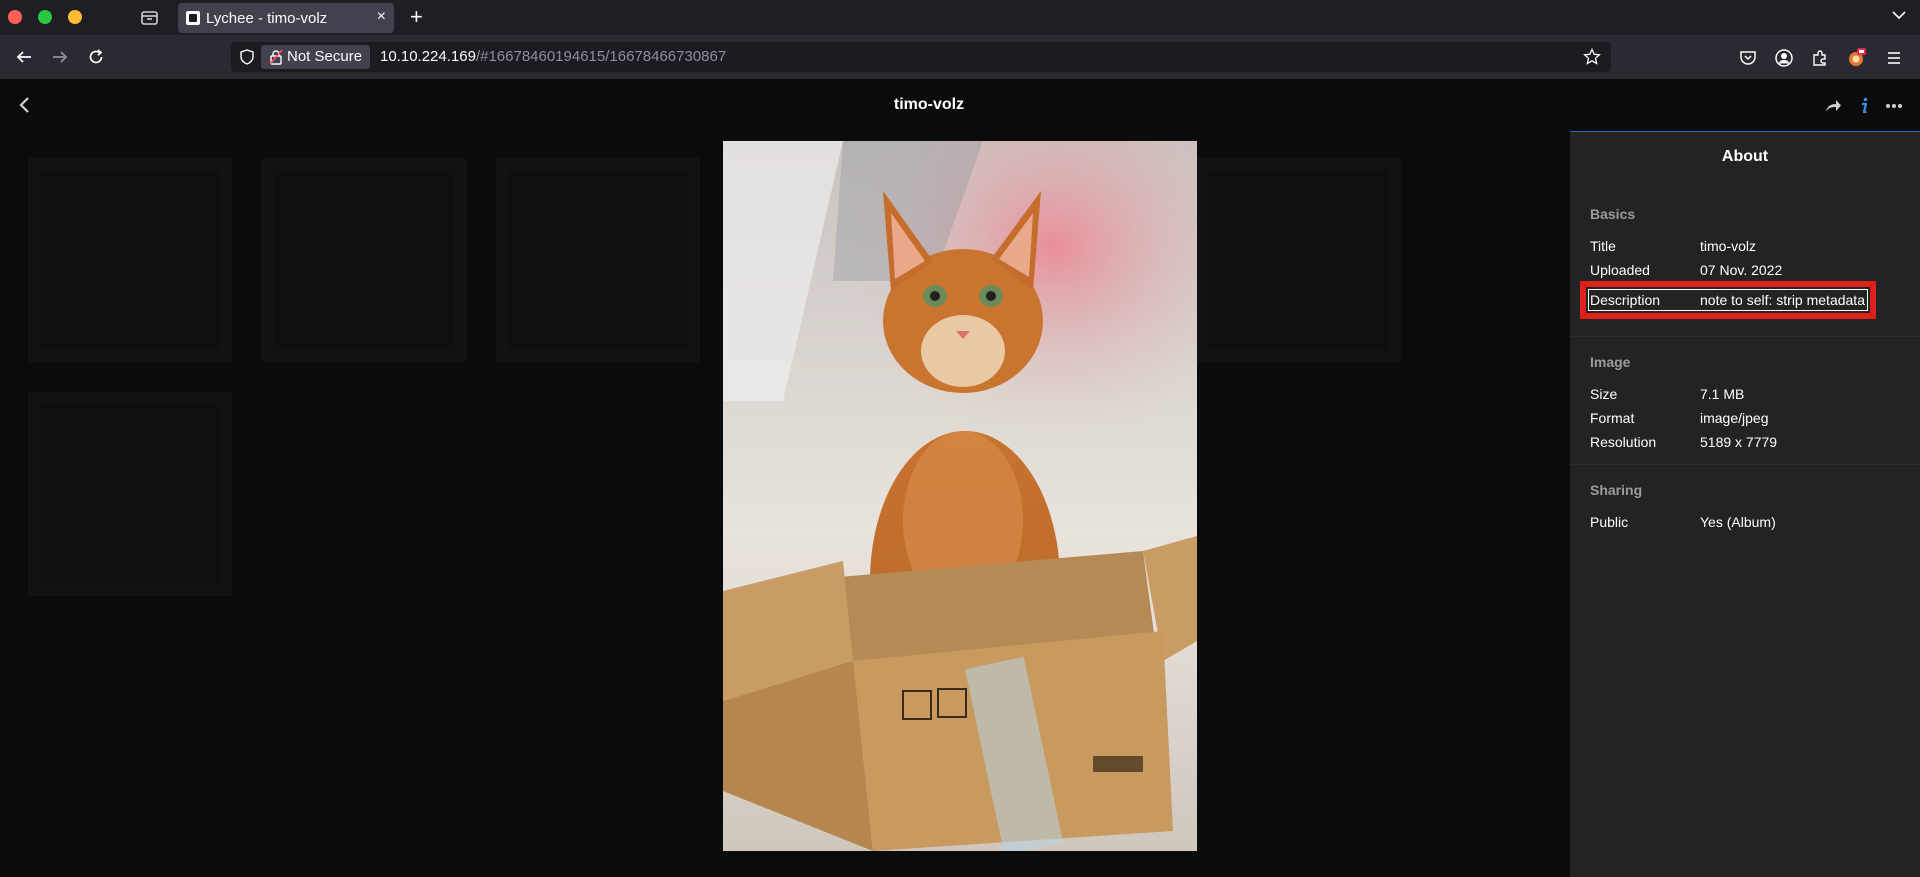 The width and height of the screenshot is (1920, 877). Describe the element at coordinates (149, 17) in the screenshot. I see `firefox-view-icon` at that location.